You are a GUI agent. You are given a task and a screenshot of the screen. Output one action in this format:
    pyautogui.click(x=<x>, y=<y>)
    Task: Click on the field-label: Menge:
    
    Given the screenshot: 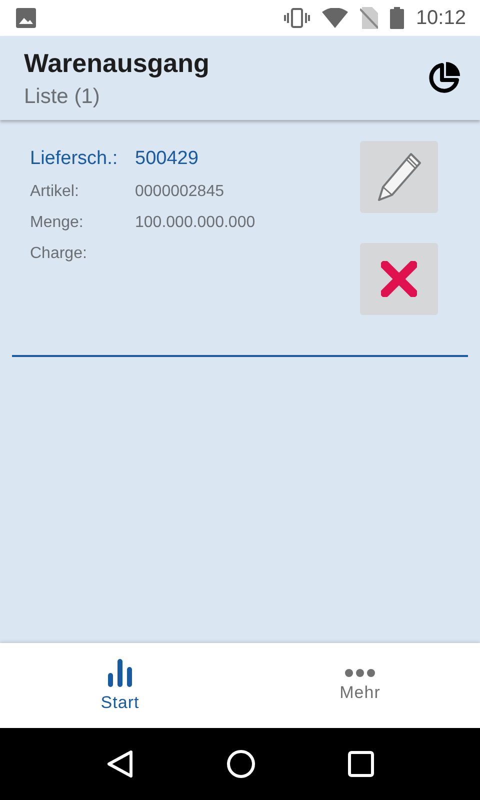 What is the action you would take?
    pyautogui.click(x=57, y=223)
    